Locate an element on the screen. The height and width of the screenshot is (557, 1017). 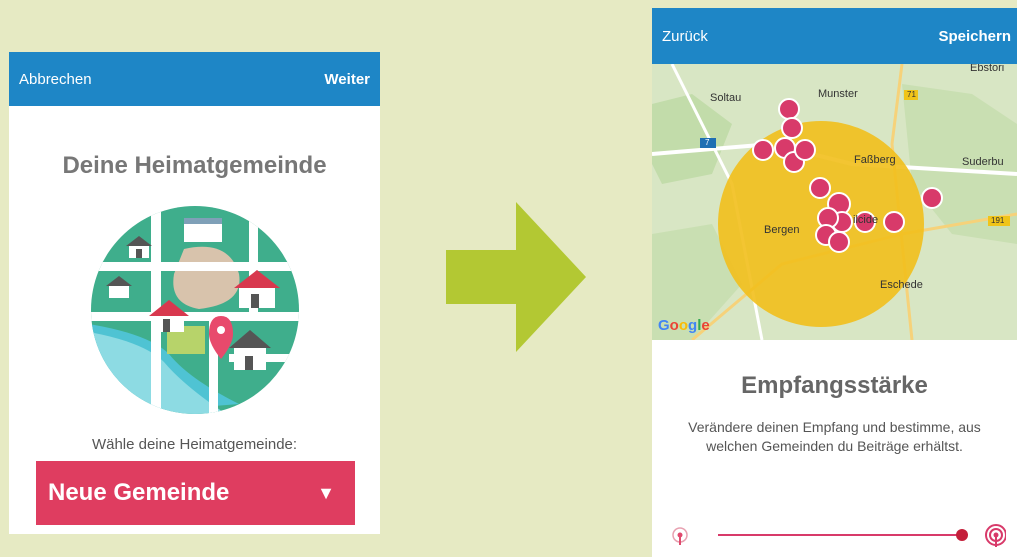
community-select-value: Neue Gemeinde is located at coordinates (139, 492).